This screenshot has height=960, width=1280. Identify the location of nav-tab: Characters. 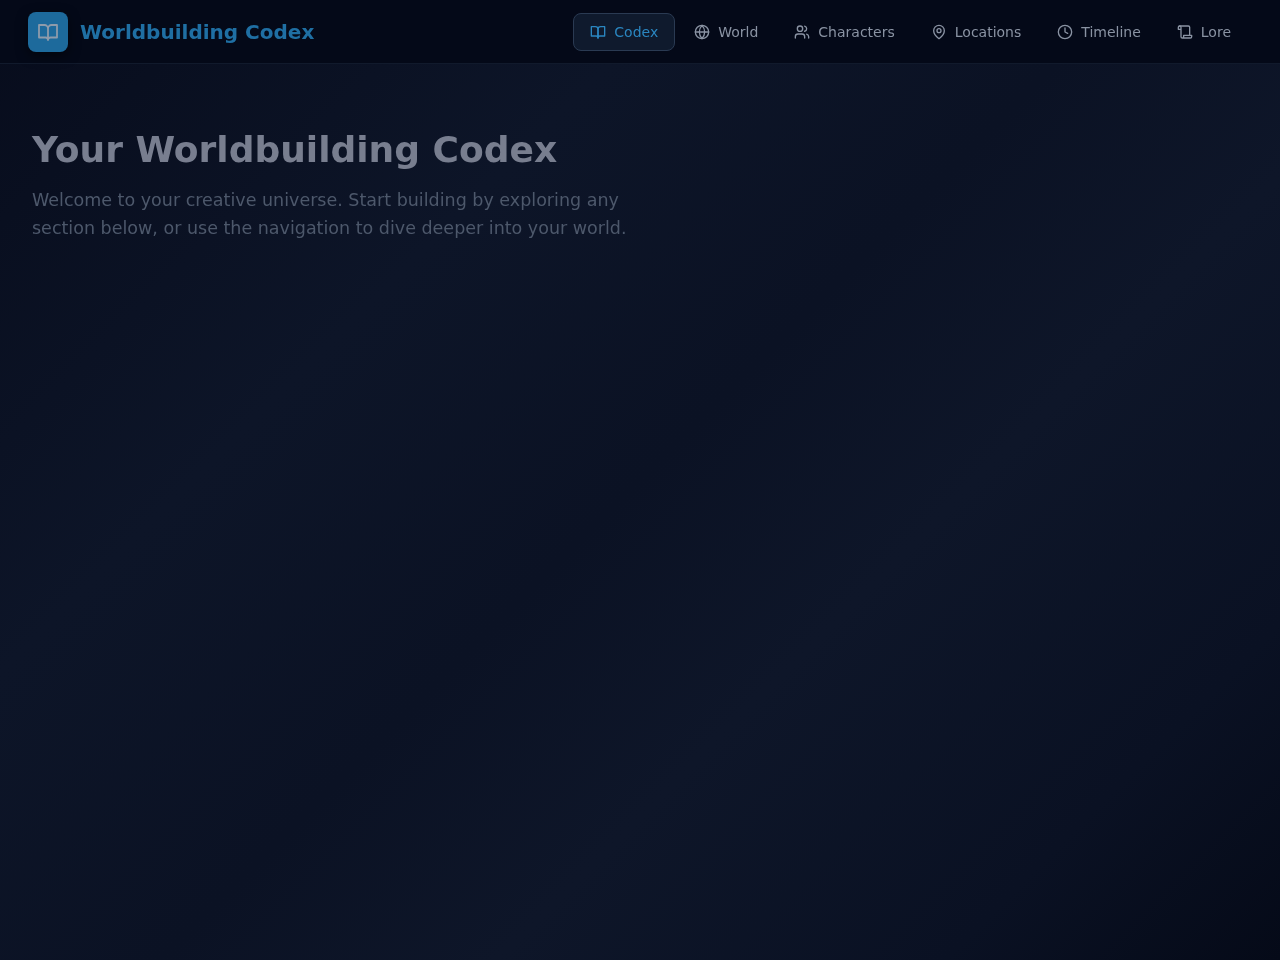
(844, 31).